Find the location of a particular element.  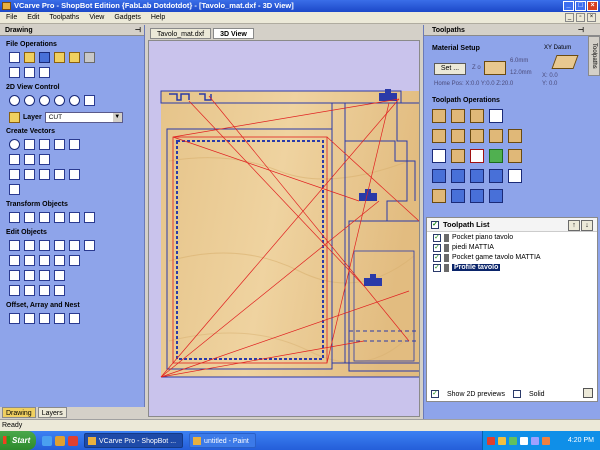

toolpath-list-item: ✓ Pocket game tavolo MATTIA is located at coordinates (512, 257).